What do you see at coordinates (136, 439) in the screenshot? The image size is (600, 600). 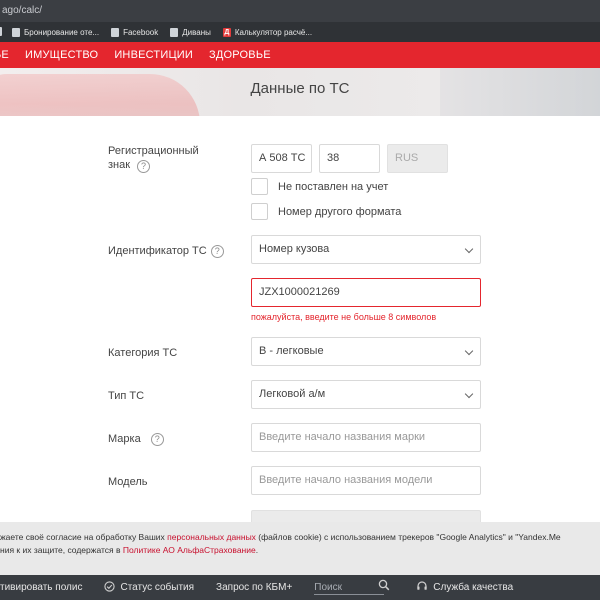 I see `brand-label: Марка?` at bounding box center [136, 439].